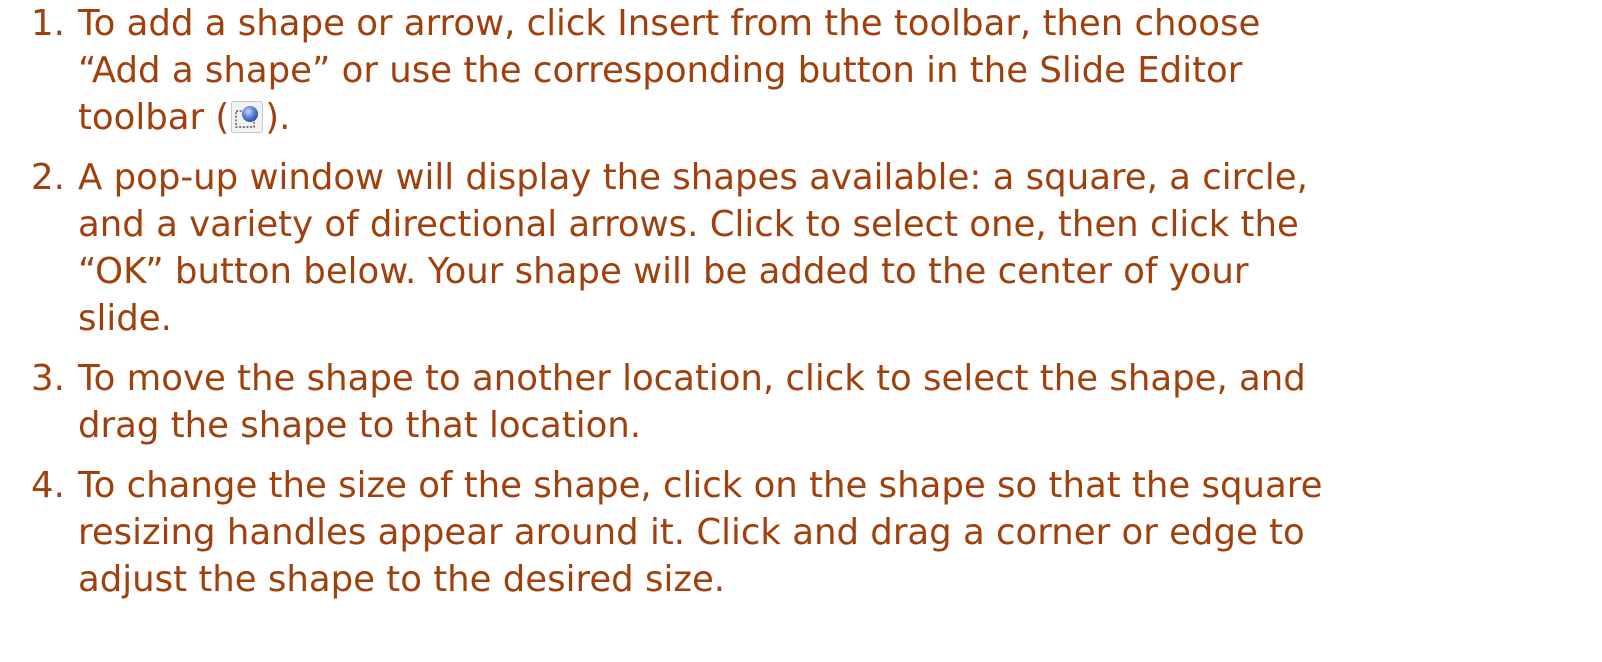 This screenshot has width=1602, height=662. I want to click on step-number: 3., so click(48, 378).